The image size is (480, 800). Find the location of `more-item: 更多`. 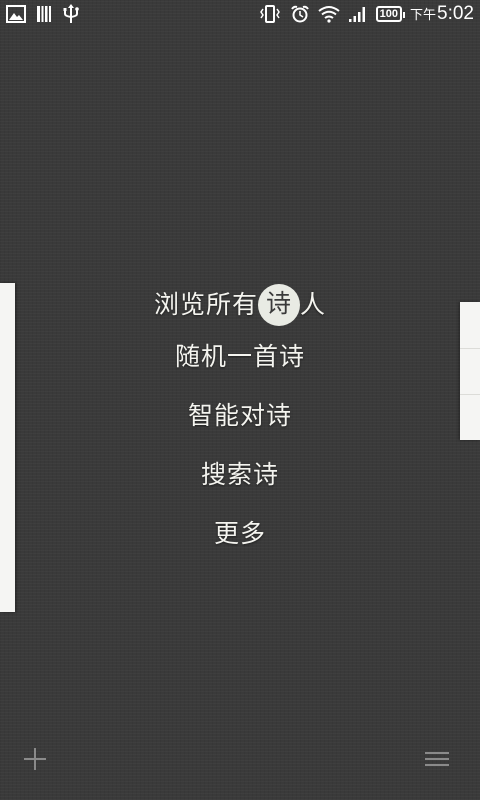

more-item: 更多 is located at coordinates (240, 538).